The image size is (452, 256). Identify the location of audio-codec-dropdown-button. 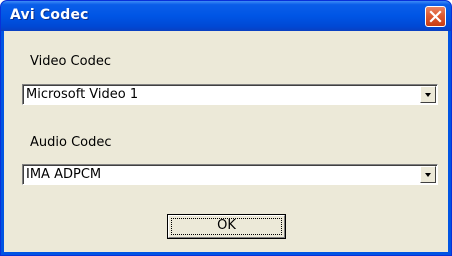
(428, 174).